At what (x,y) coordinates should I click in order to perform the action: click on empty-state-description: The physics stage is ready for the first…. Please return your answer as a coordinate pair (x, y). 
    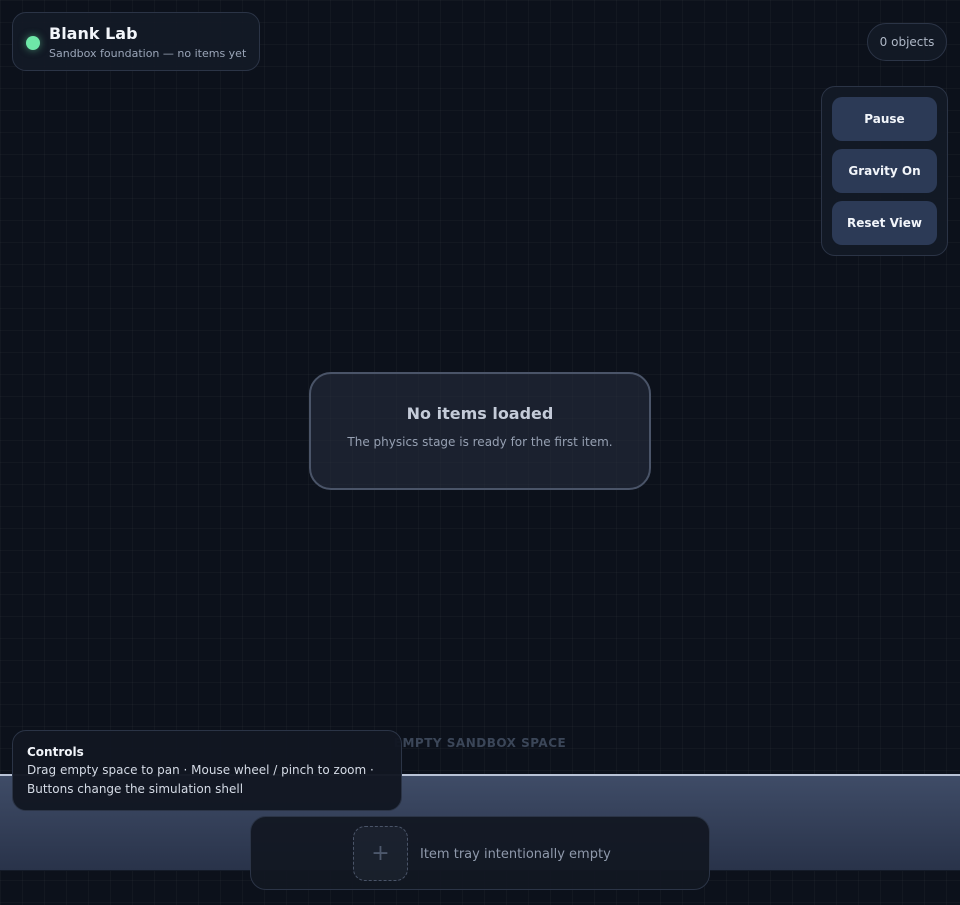
    Looking at the image, I should click on (480, 442).